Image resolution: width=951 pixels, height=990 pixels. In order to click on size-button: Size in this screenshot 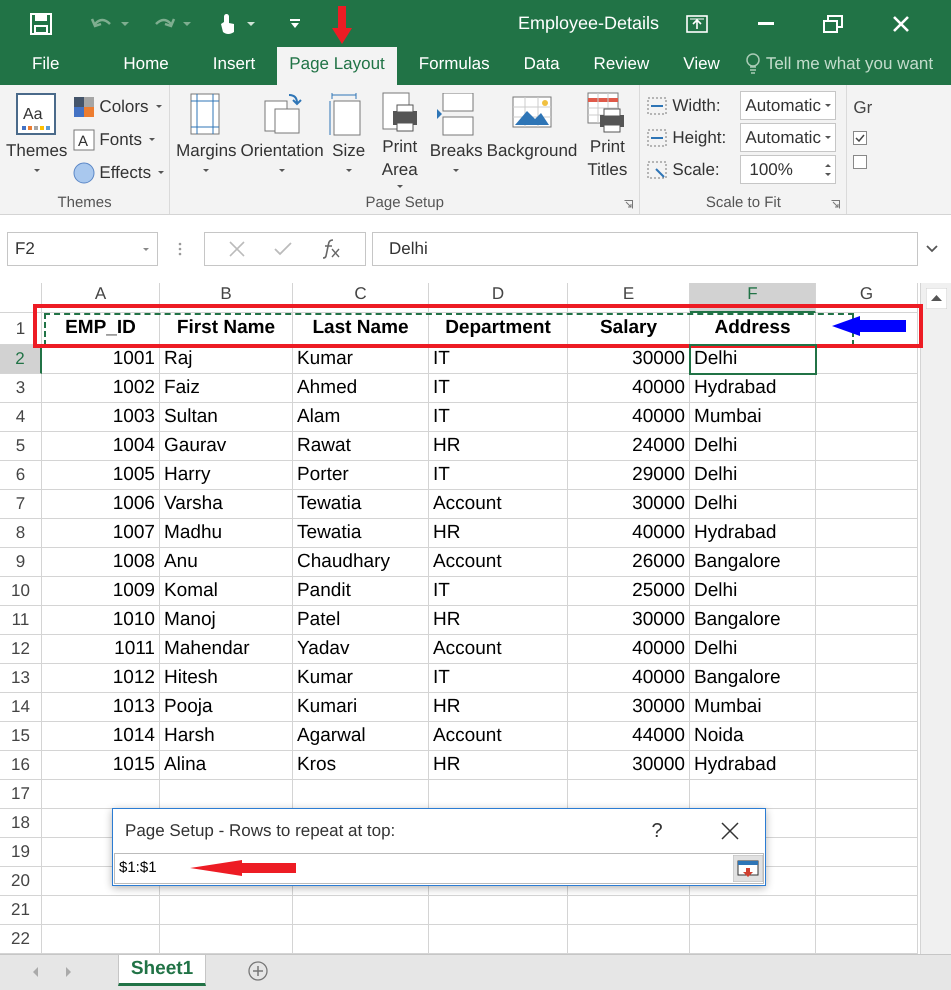, I will do `click(349, 141)`.